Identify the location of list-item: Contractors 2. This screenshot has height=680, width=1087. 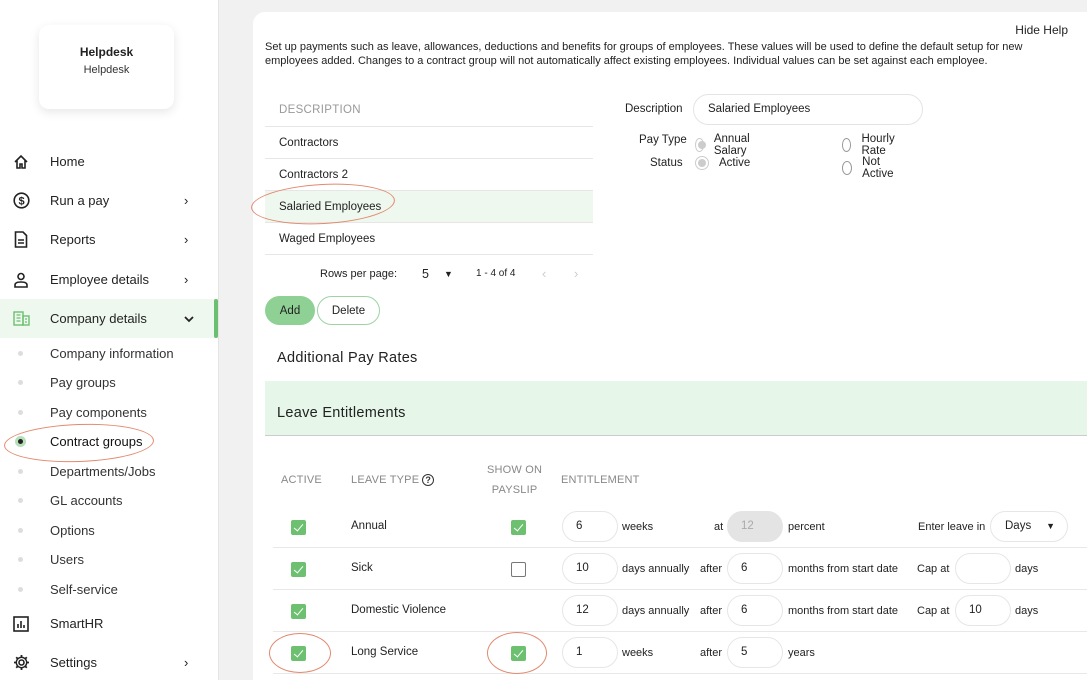
(429, 175).